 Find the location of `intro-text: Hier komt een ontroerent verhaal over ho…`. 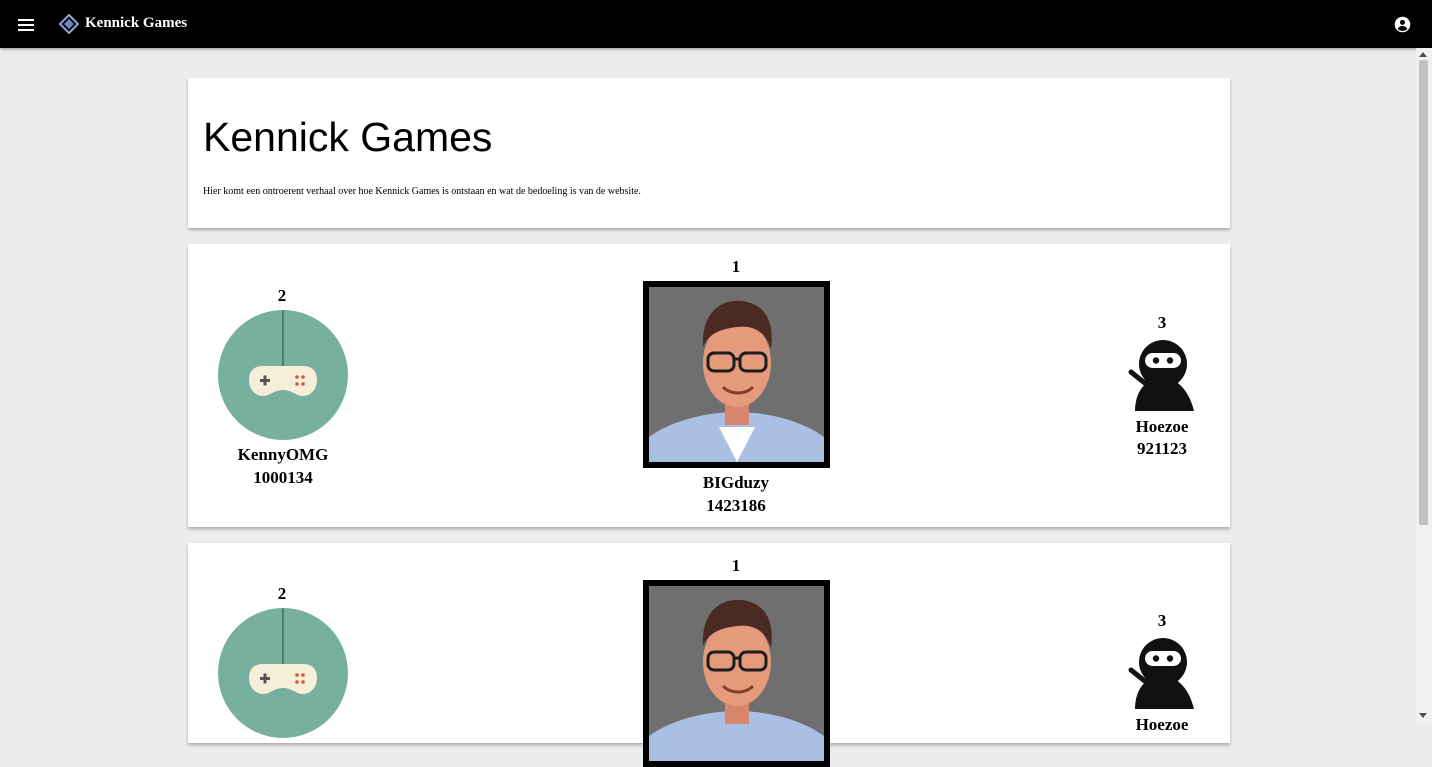

intro-text: Hier komt een ontroerent verhaal over ho… is located at coordinates (422, 191).